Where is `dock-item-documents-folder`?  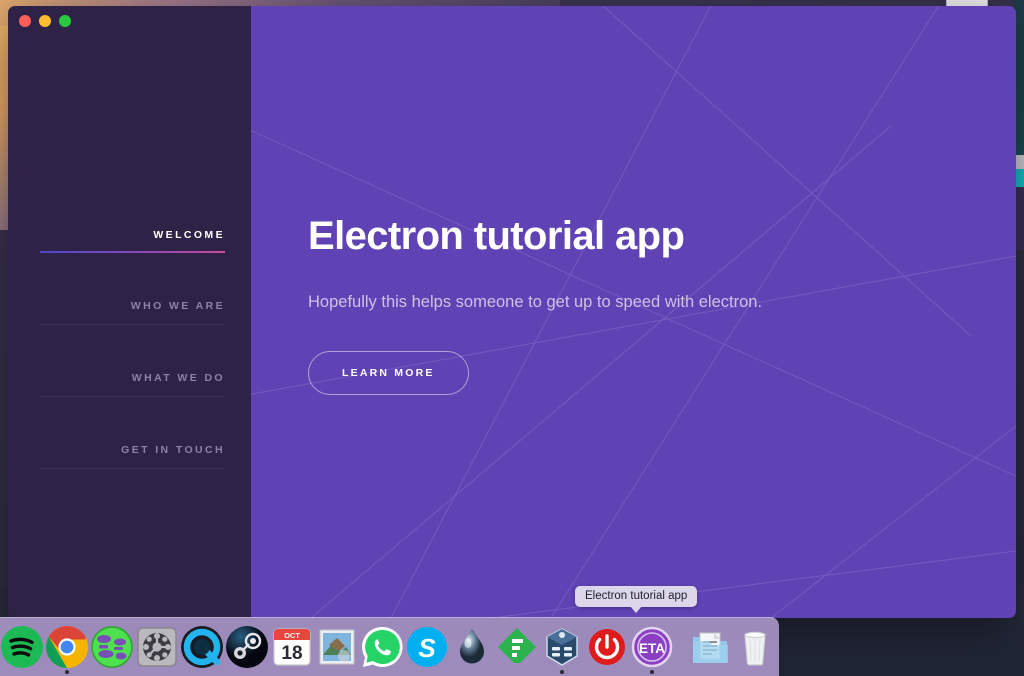 dock-item-documents-folder is located at coordinates (710, 647).